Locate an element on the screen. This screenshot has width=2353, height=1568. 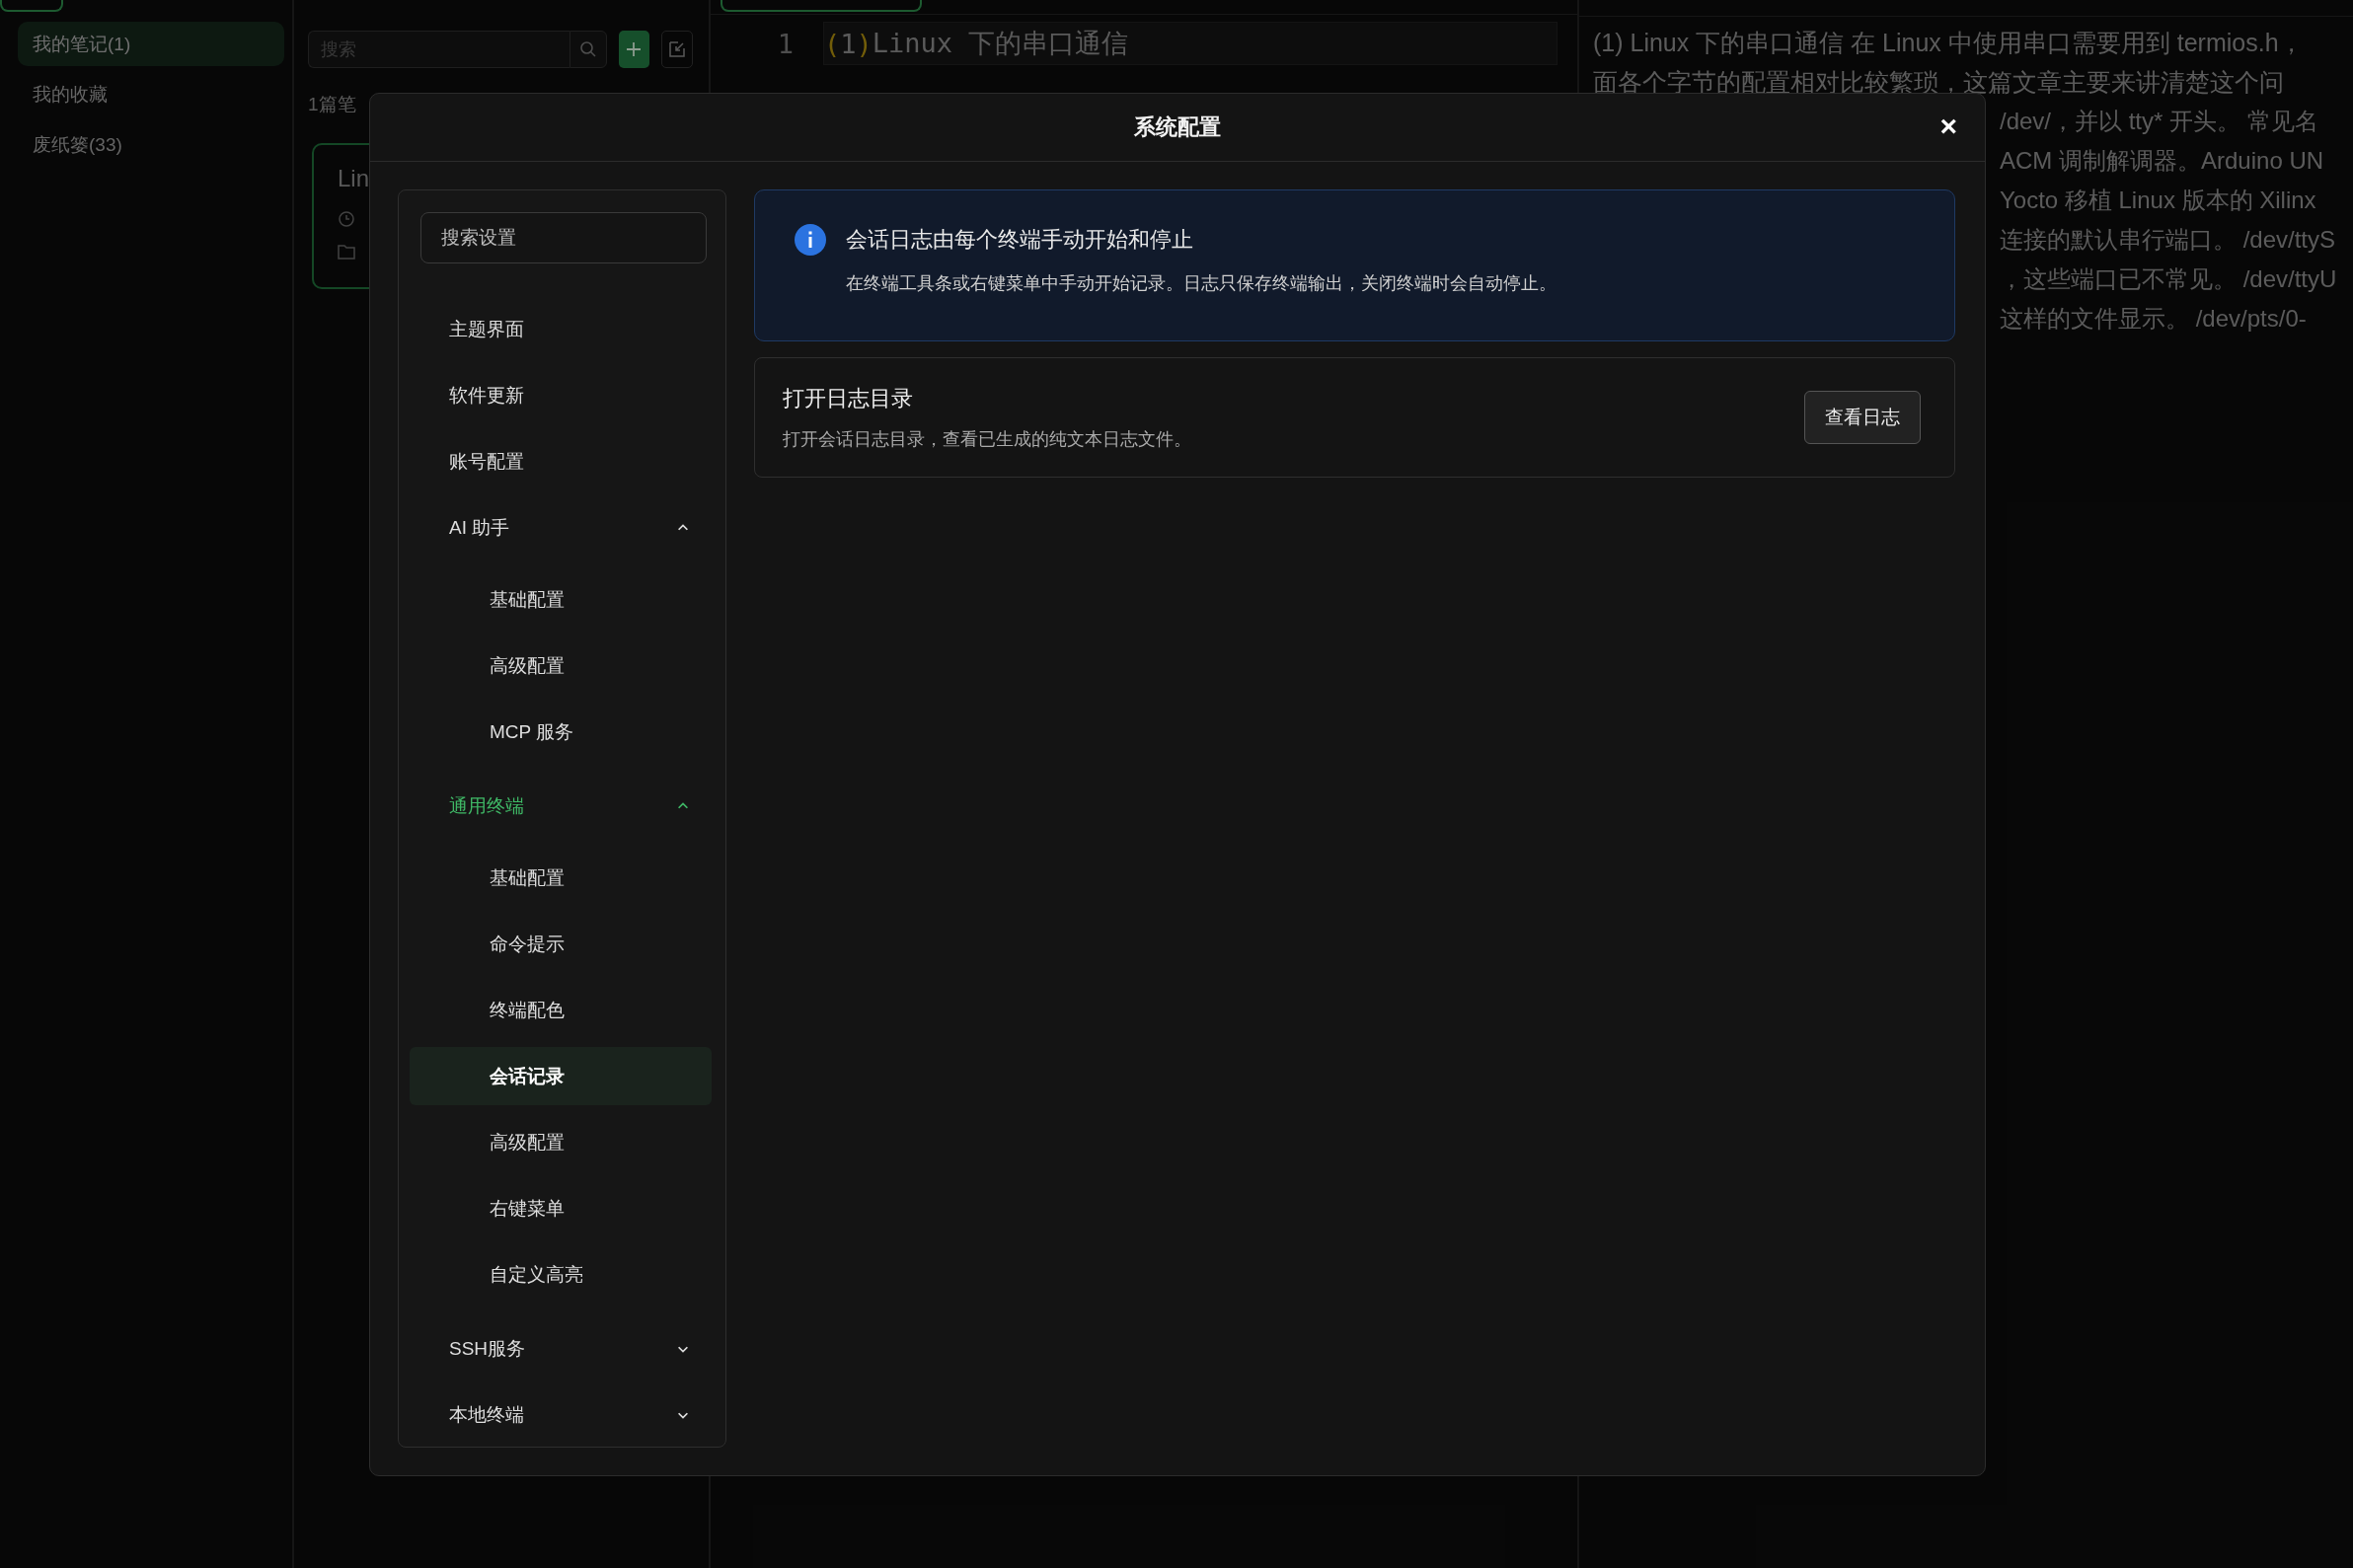
settings-menu-item: 软件更新 is located at coordinates (561, 395).